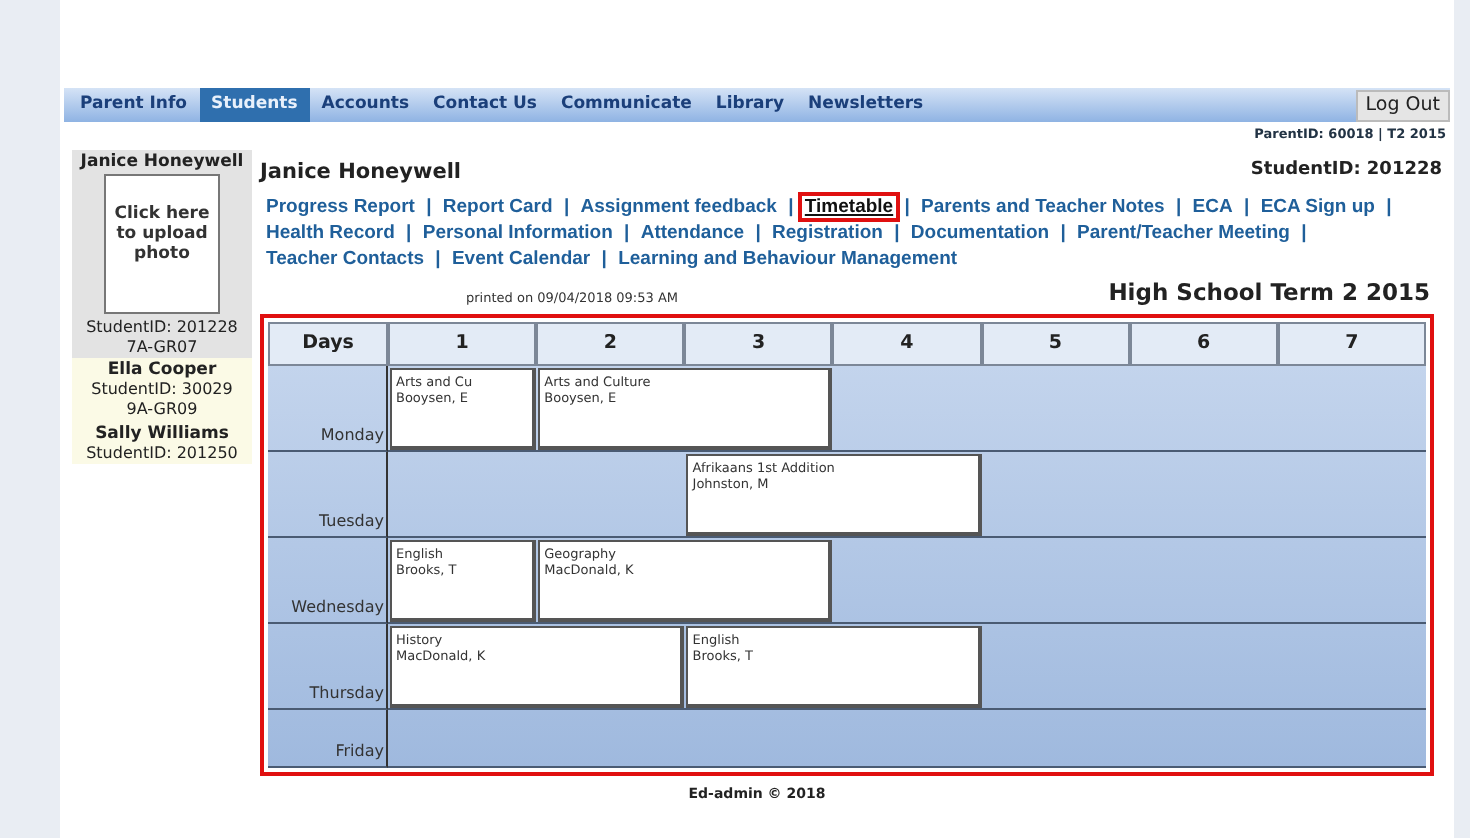 Image resolution: width=1470 pixels, height=838 pixels. I want to click on report-link: Progress Report, so click(340, 206).